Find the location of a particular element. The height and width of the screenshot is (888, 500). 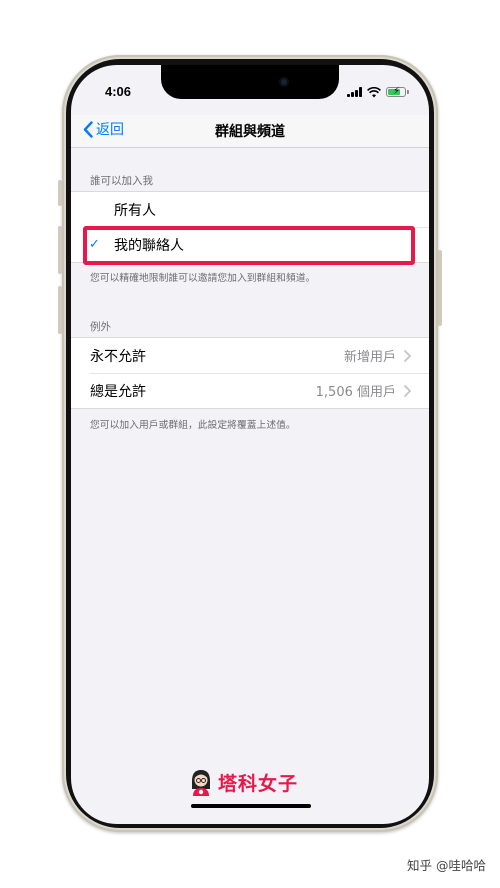

battery-charging-icon: ⚡ is located at coordinates (396, 91).